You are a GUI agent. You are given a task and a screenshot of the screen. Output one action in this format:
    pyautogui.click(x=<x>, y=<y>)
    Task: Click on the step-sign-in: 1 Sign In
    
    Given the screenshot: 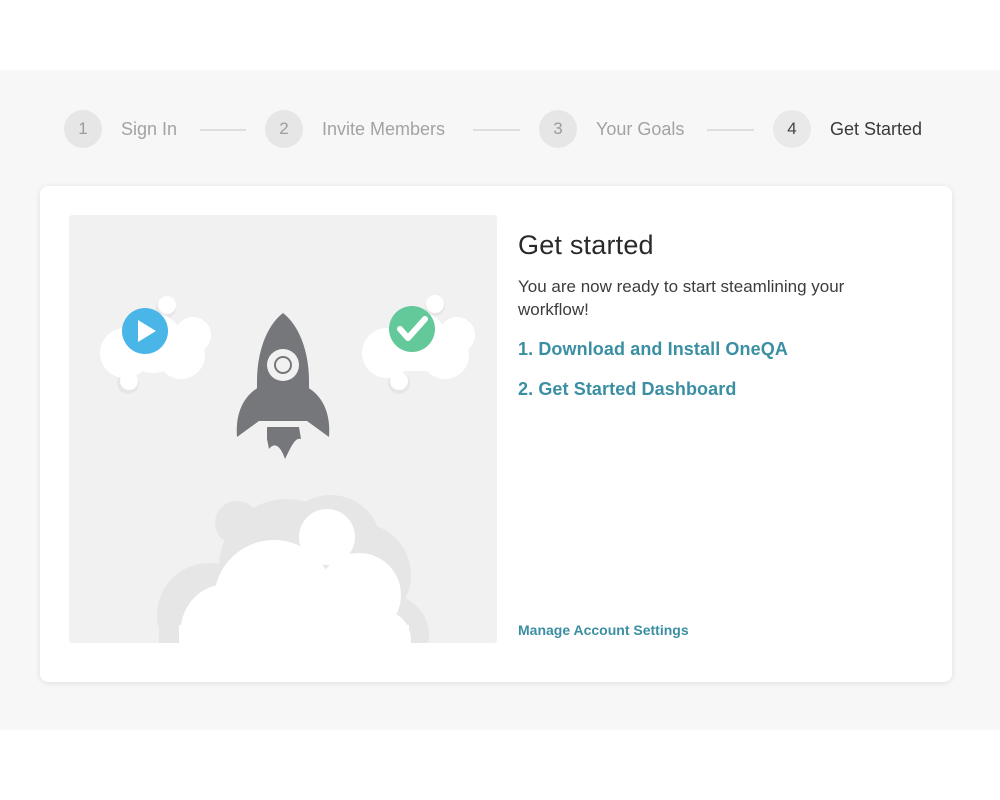 What is the action you would take?
    pyautogui.click(x=120, y=129)
    